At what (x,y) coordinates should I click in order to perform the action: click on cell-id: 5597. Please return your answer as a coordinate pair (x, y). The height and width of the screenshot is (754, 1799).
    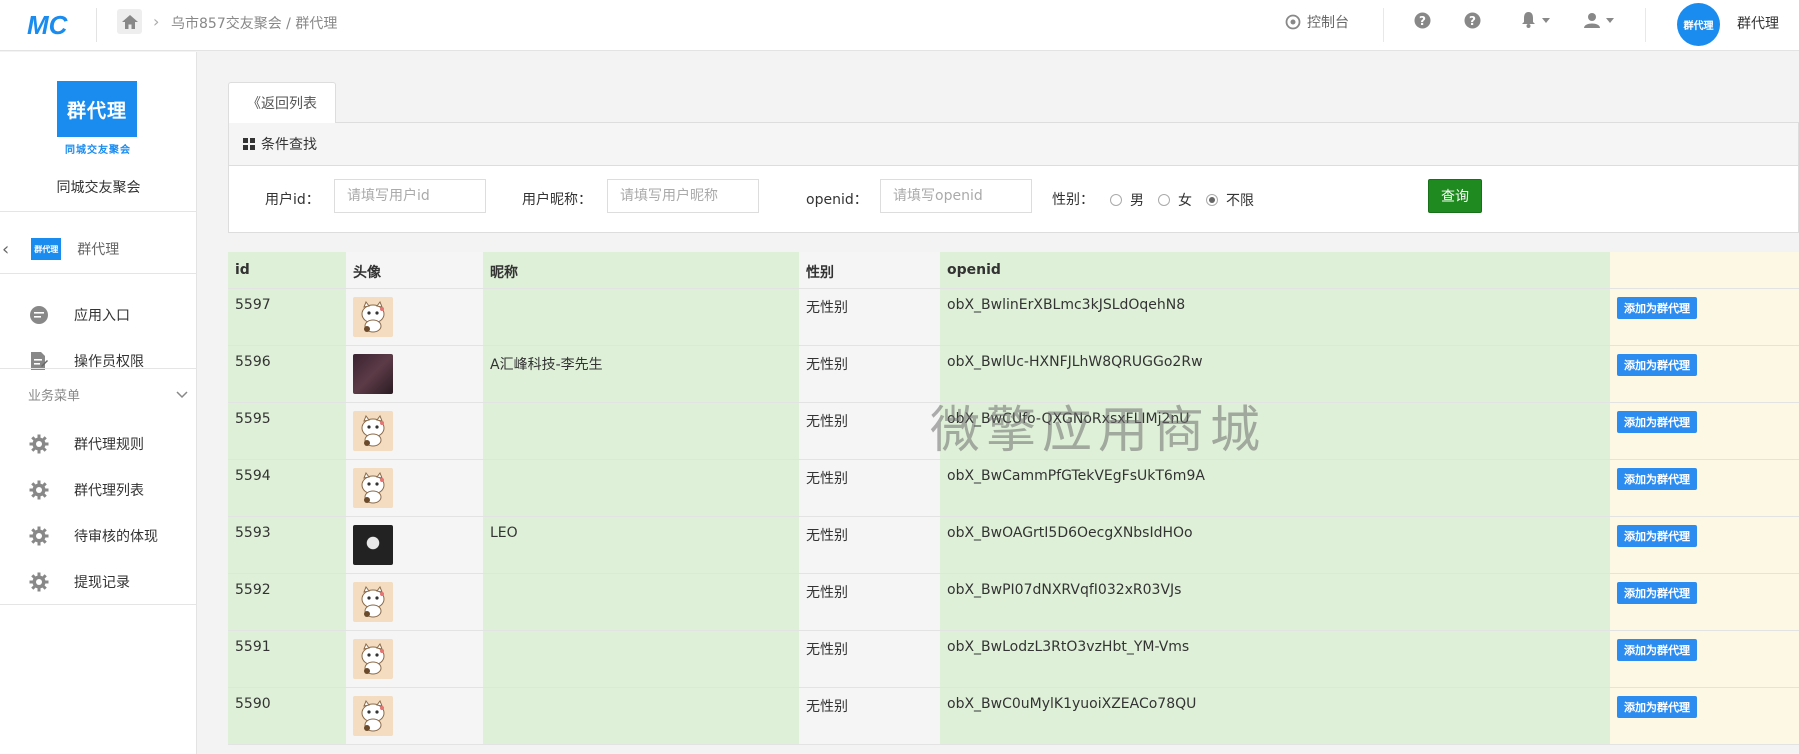
    Looking at the image, I should click on (287, 317).